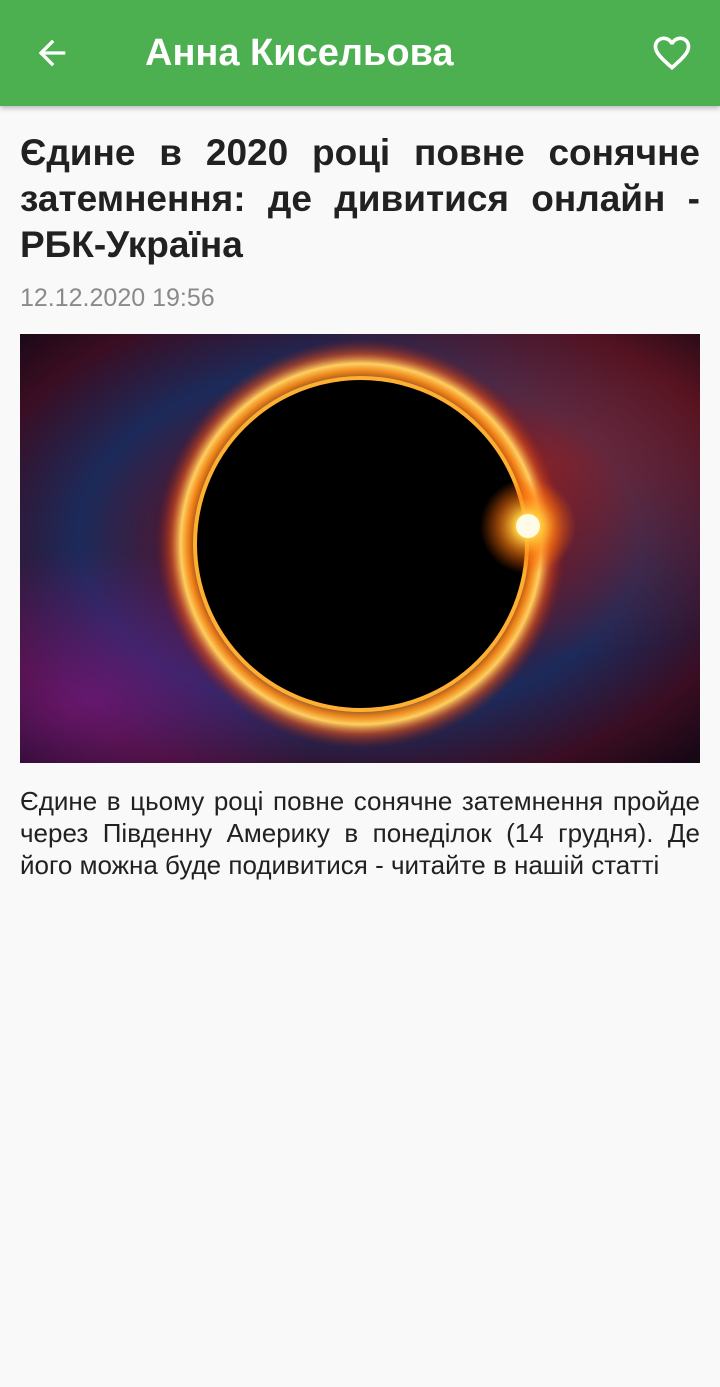 The height and width of the screenshot is (1387, 720). I want to click on heart-outline-icon, so click(672, 53).